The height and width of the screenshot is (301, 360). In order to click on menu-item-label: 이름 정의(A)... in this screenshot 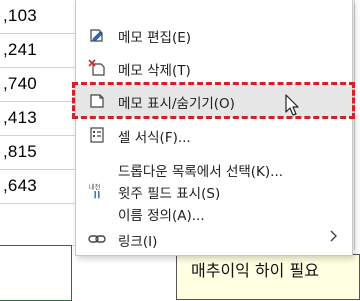, I will do `click(161, 216)`.